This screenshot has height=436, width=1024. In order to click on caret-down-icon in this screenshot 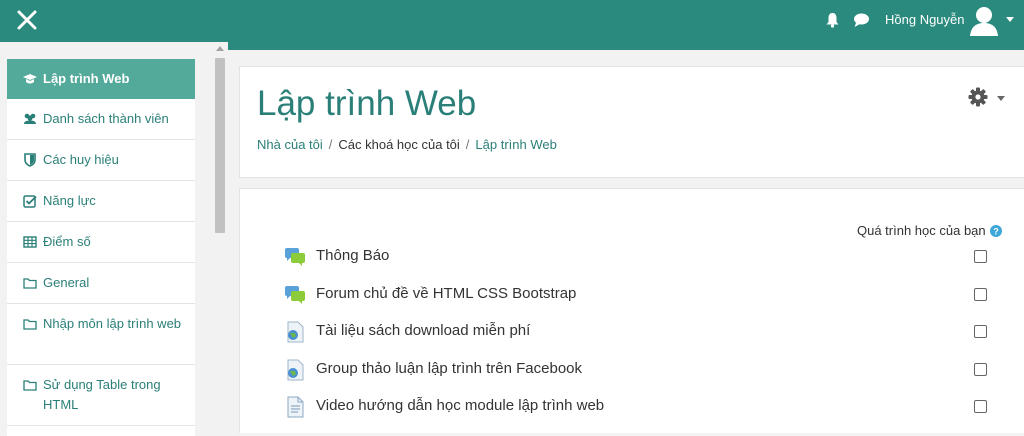, I will do `click(1010, 19)`.